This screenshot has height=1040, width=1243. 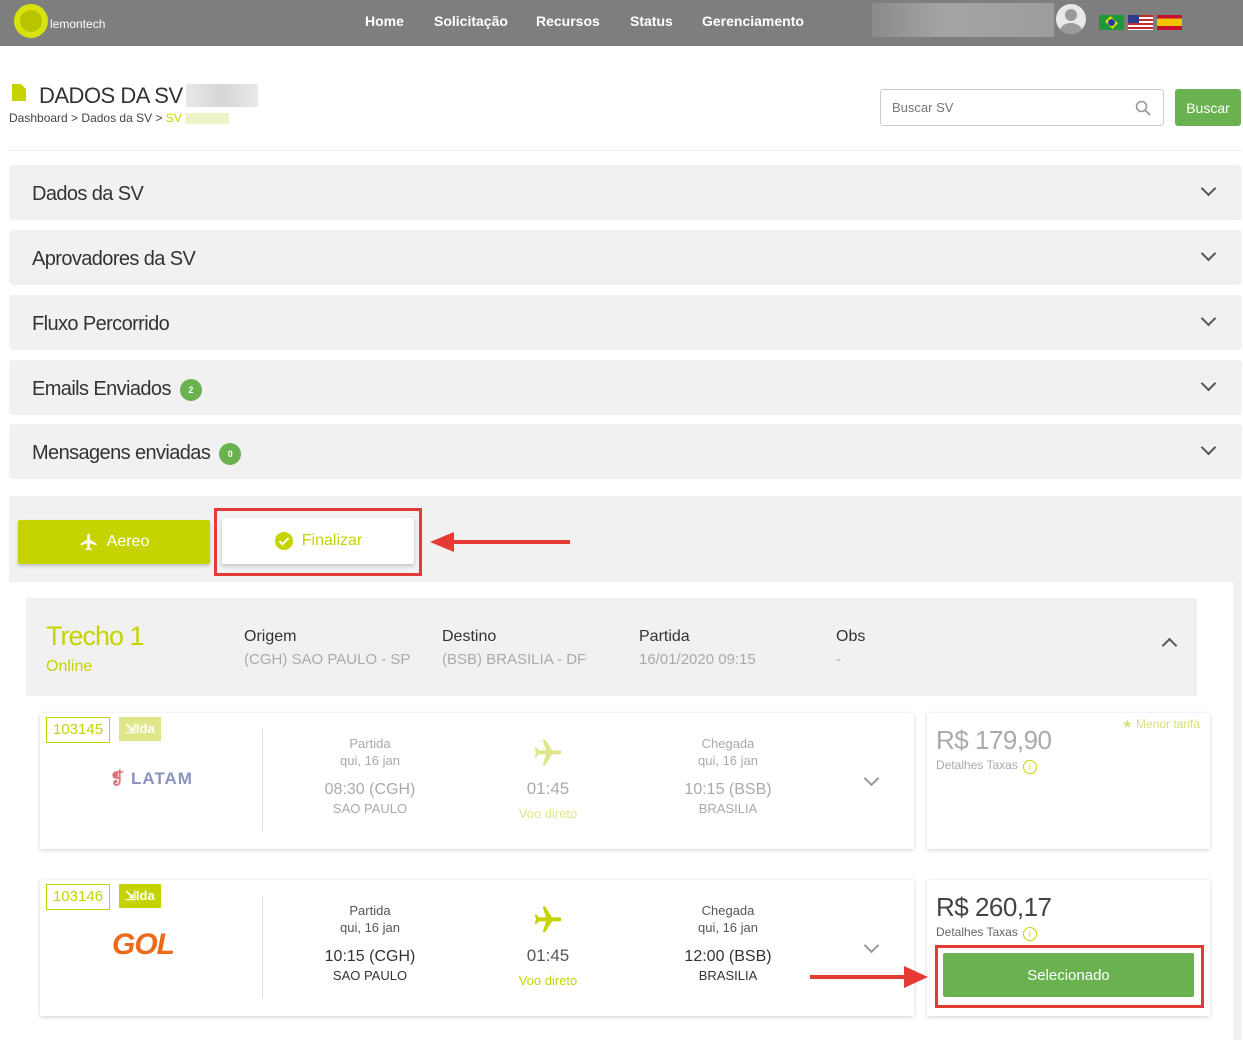 I want to click on tax-details-label: Detalhes Taxas, so click(x=977, y=932).